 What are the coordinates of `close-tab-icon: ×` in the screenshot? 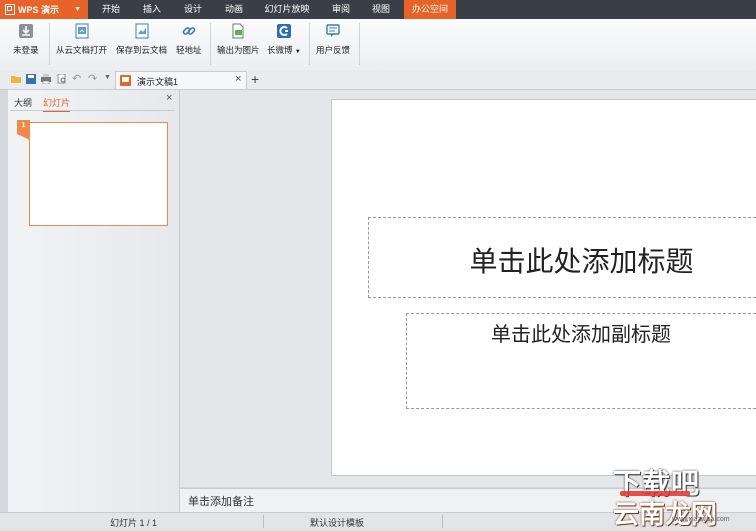 It's located at (238, 79).